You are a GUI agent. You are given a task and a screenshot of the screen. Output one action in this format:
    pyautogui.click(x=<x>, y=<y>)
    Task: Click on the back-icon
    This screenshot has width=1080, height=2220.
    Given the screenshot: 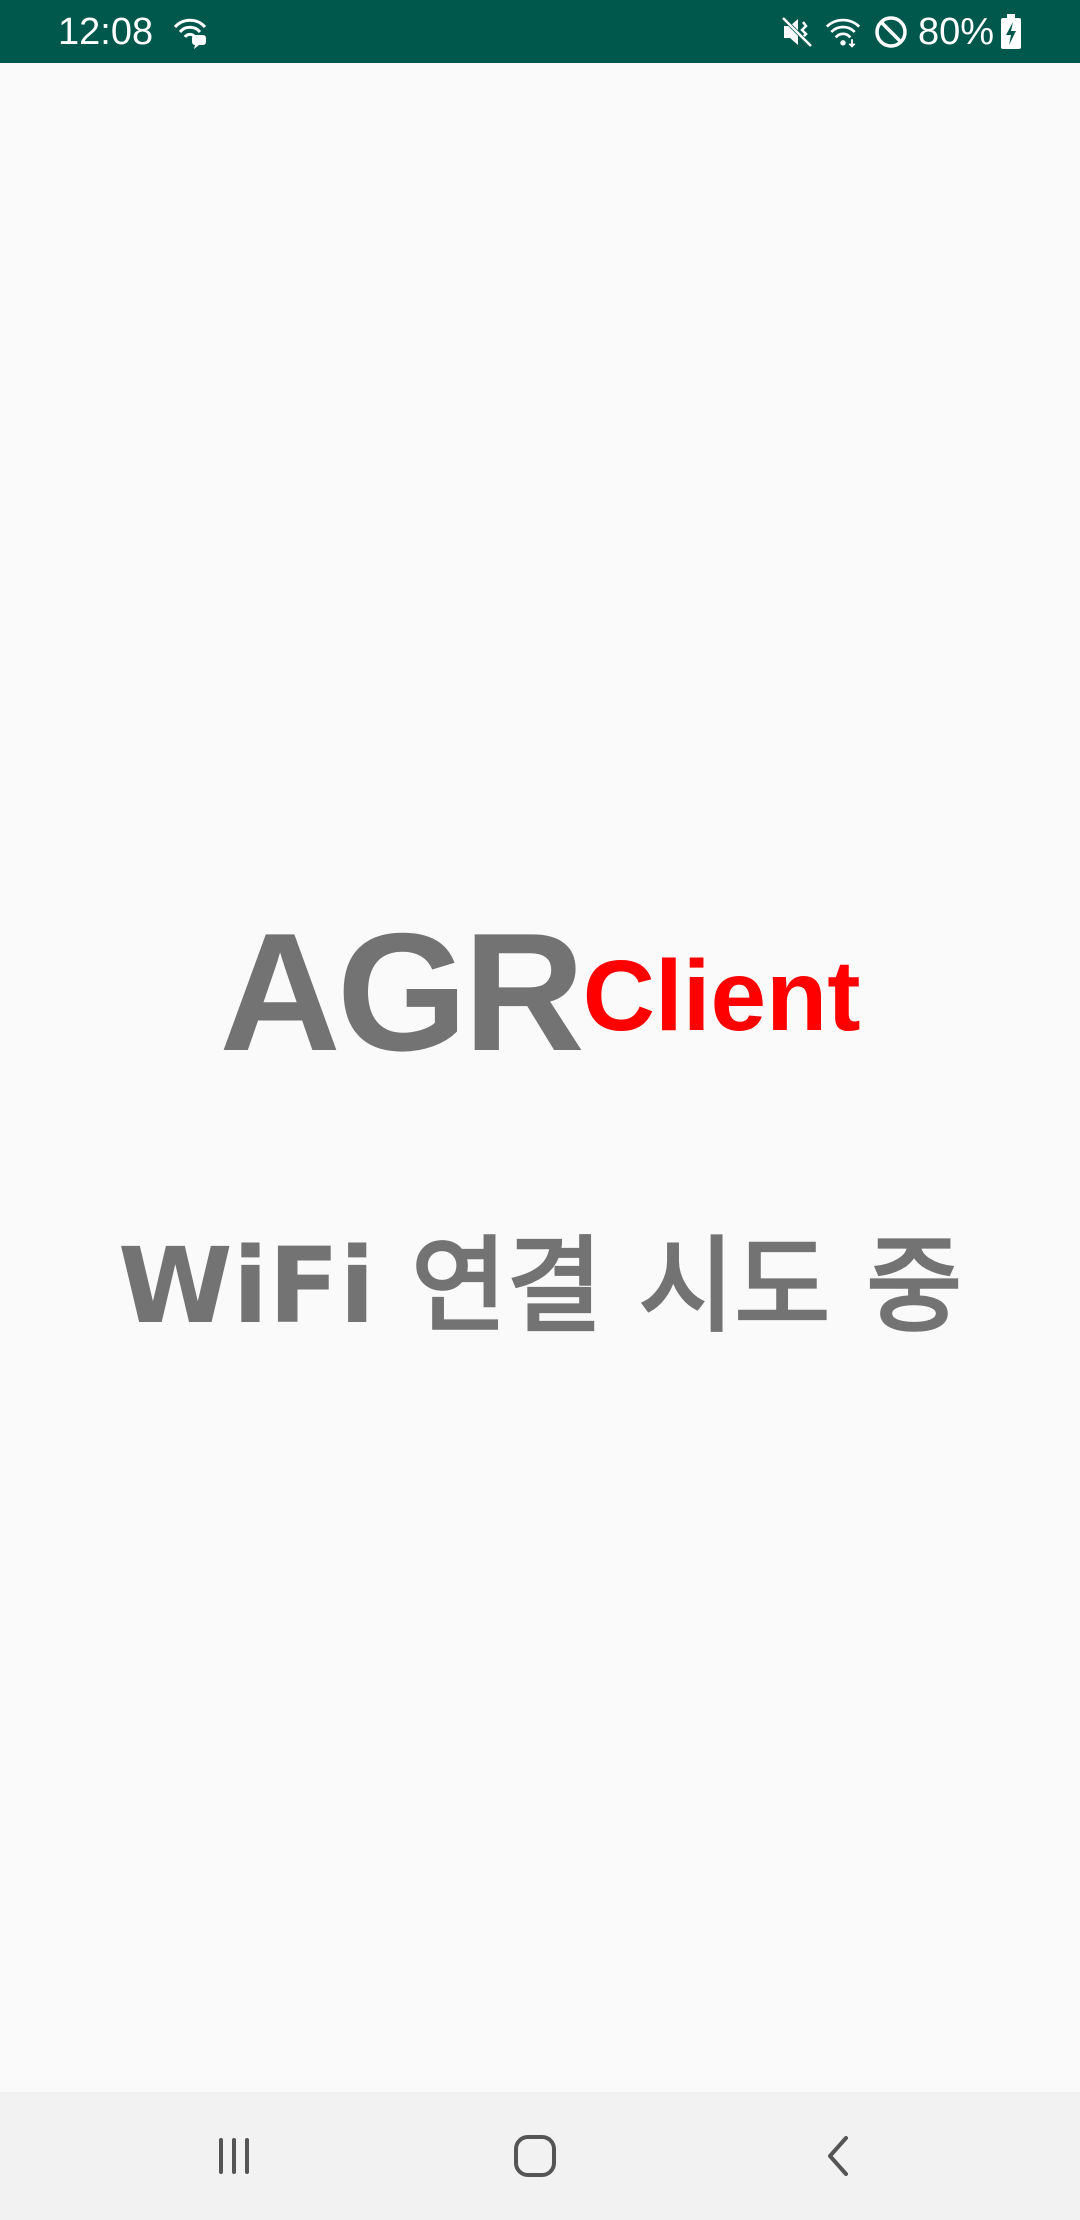 What is the action you would take?
    pyautogui.click(x=838, y=2156)
    